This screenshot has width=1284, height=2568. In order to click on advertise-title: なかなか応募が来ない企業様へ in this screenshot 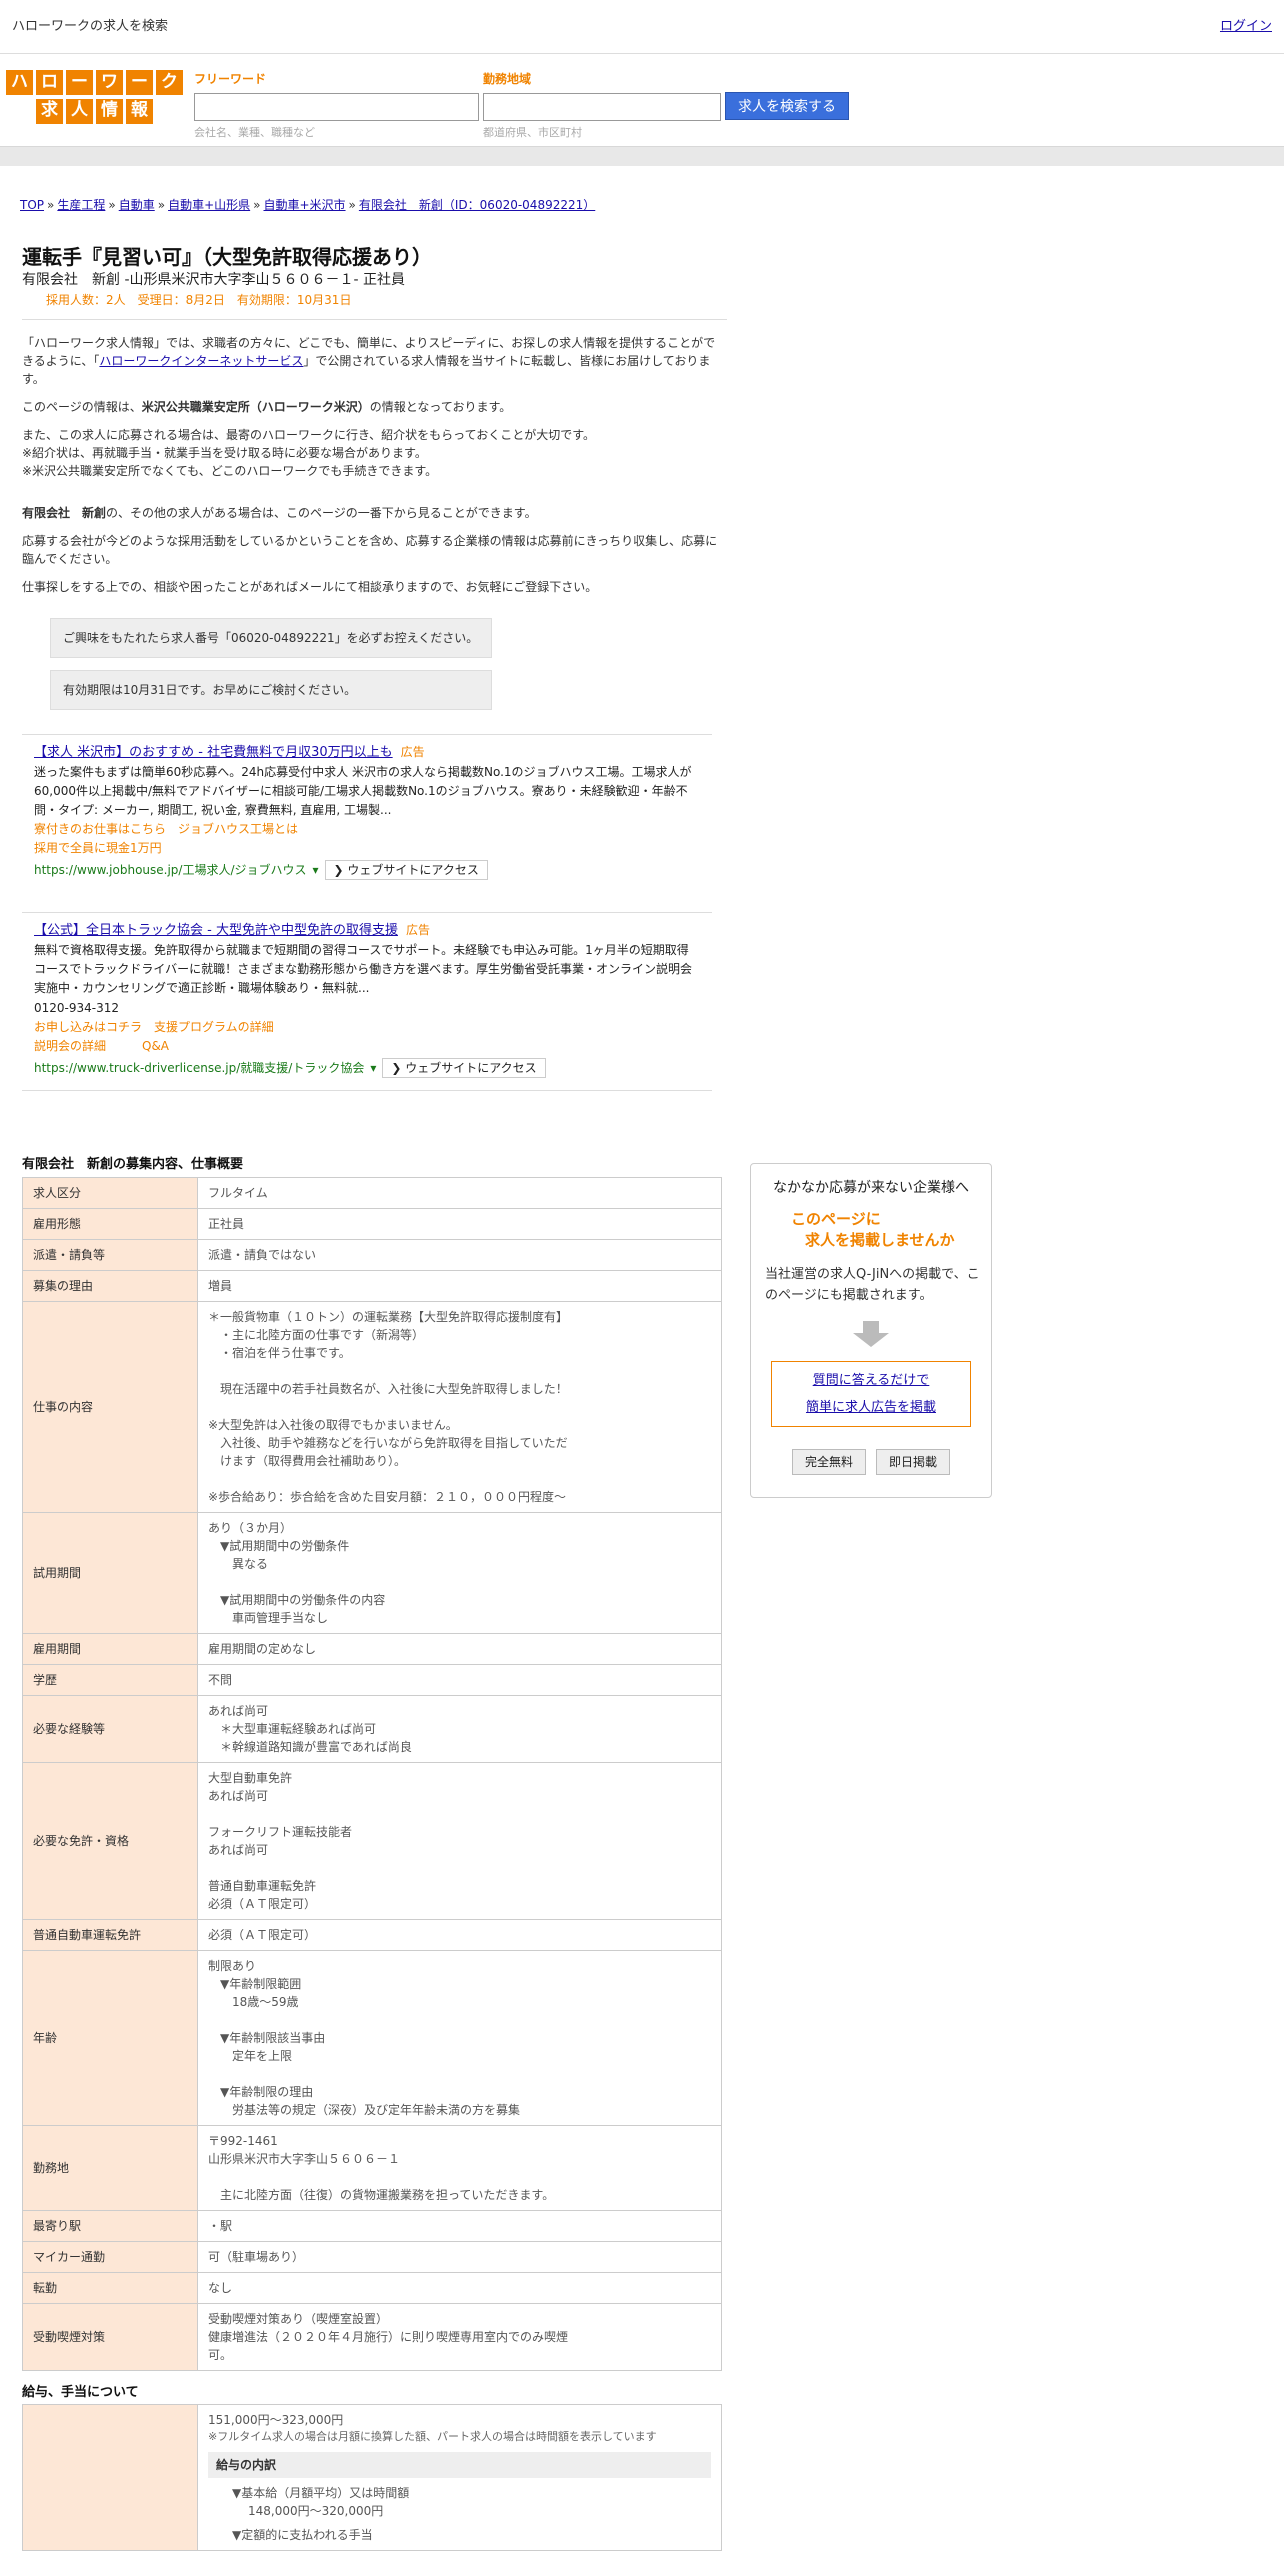, I will do `click(871, 1188)`.